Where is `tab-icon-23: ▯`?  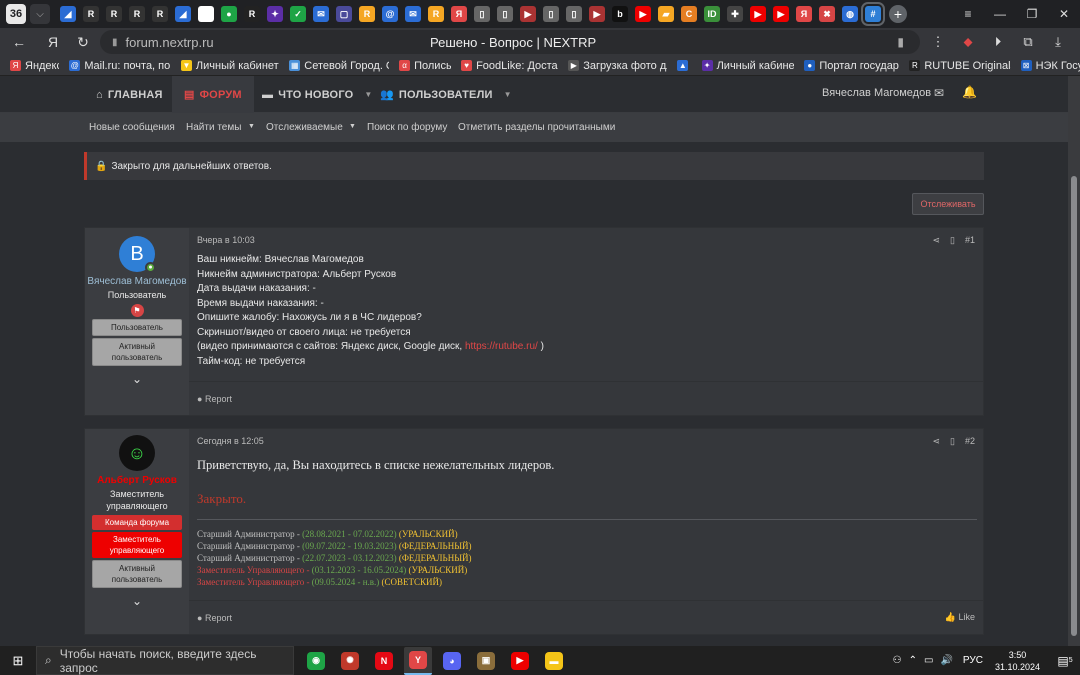
tab-icon-23: ▯ is located at coordinates (574, 14).